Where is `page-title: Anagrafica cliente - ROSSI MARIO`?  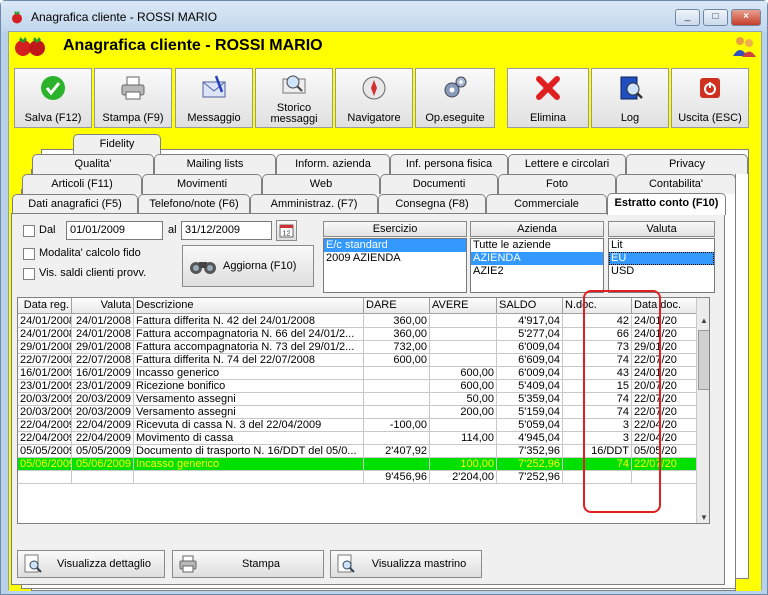
page-title: Anagrafica cliente - ROSSI MARIO is located at coordinates (193, 45).